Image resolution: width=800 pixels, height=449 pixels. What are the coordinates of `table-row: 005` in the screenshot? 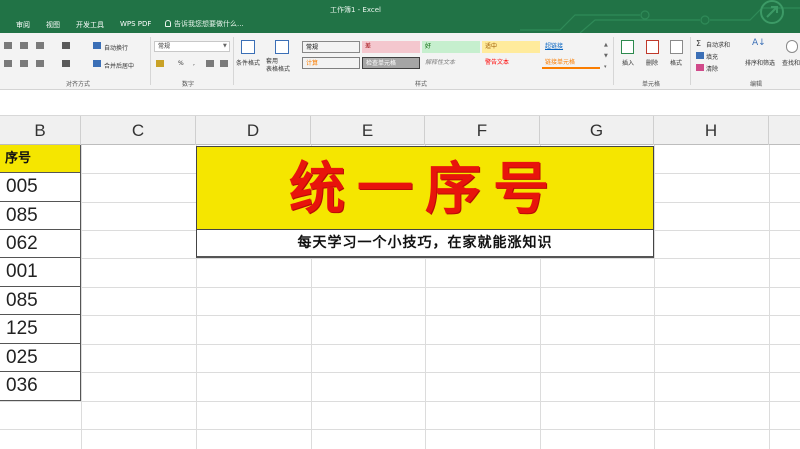 It's located at (40, 187).